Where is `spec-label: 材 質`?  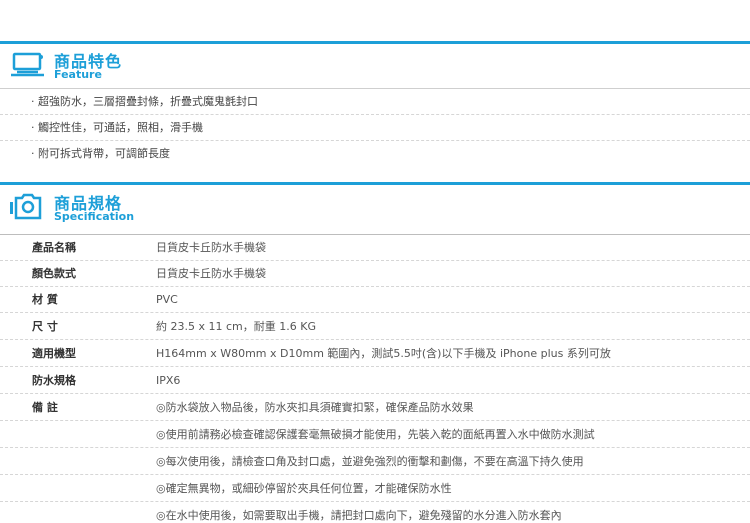
spec-label: 材 質 is located at coordinates (45, 299).